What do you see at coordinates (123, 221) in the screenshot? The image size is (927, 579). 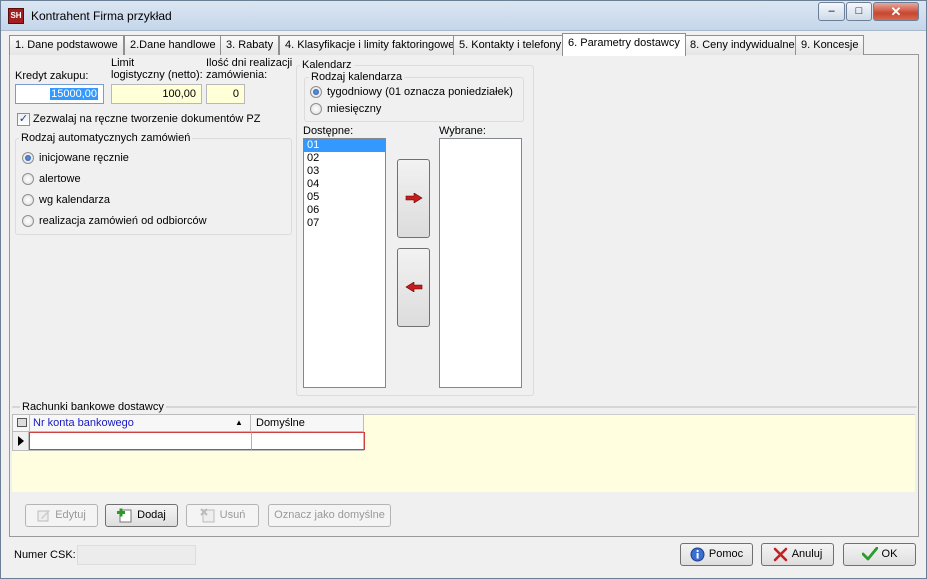 I see `order-type-label-receivers: realizacja zamówień od odbiorców` at bounding box center [123, 221].